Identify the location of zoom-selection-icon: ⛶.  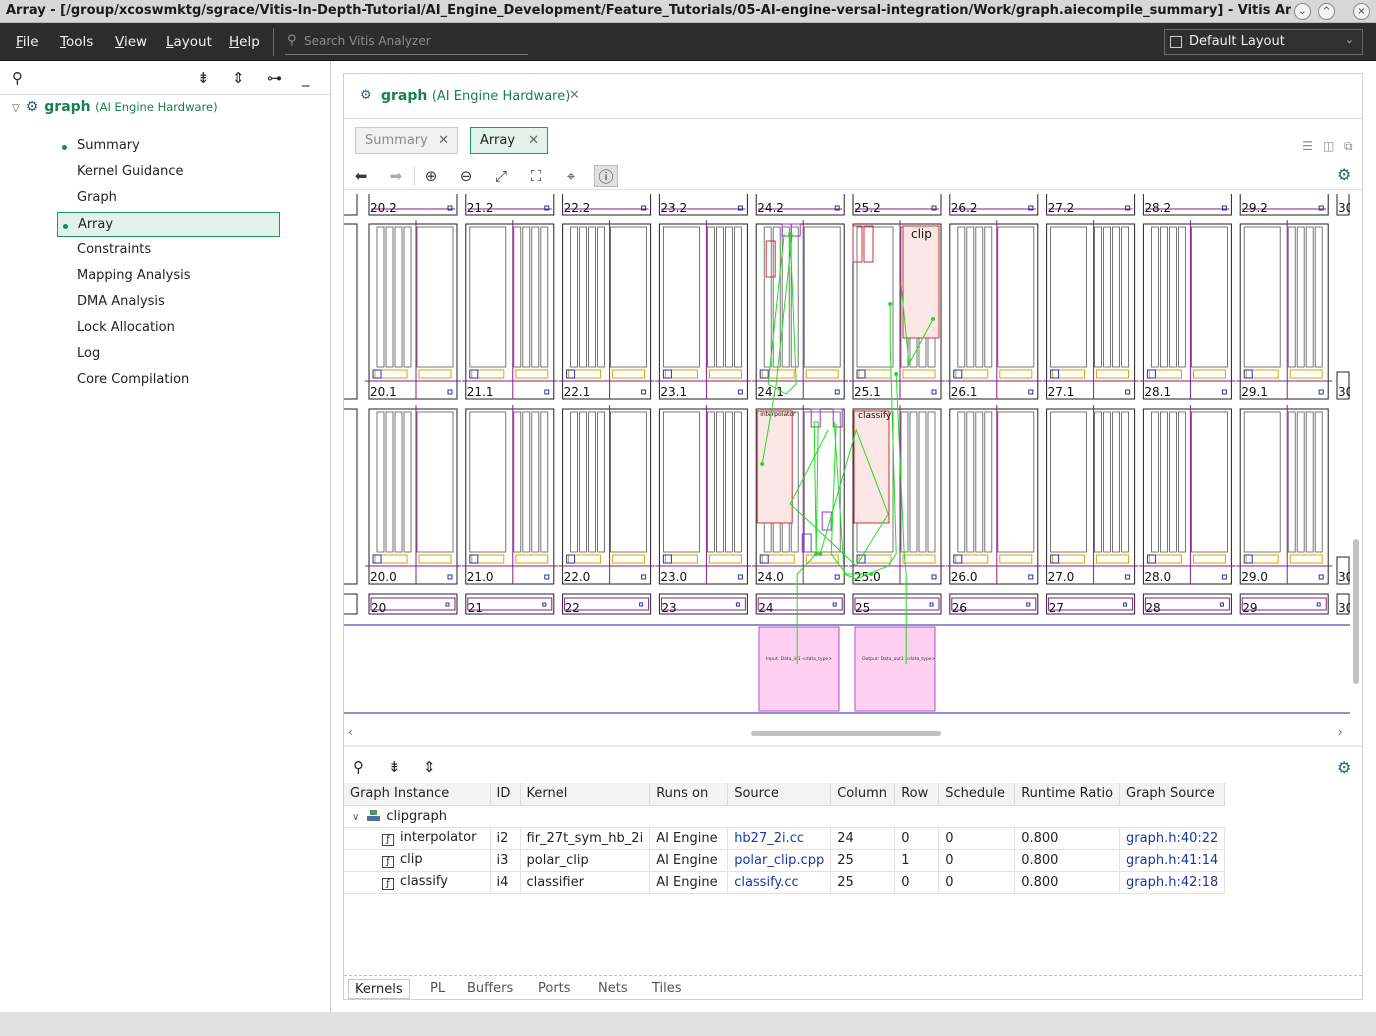
(536, 176).